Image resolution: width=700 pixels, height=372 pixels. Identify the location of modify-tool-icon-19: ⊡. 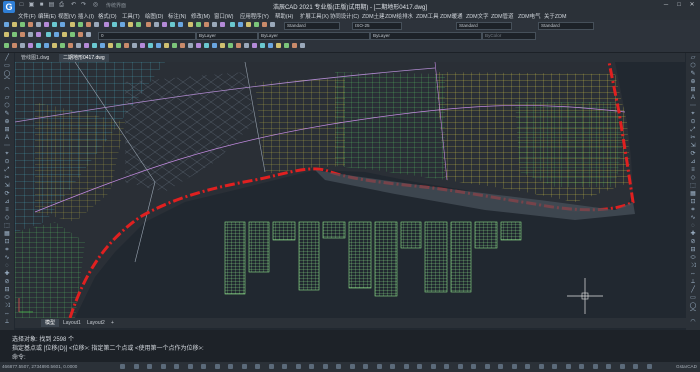
(693, 202).